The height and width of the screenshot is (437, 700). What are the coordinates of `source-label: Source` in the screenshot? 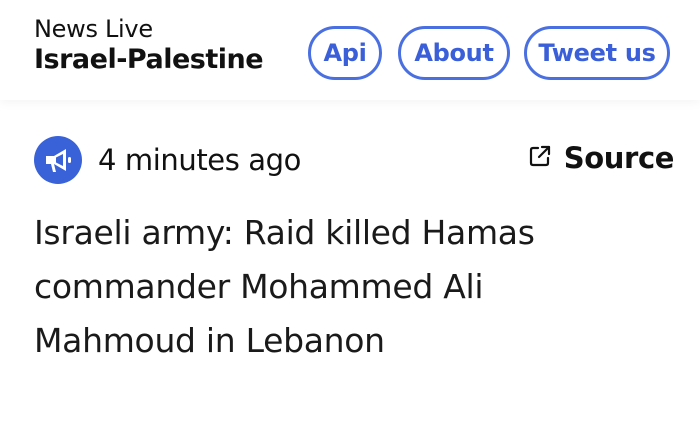 It's located at (619, 158).